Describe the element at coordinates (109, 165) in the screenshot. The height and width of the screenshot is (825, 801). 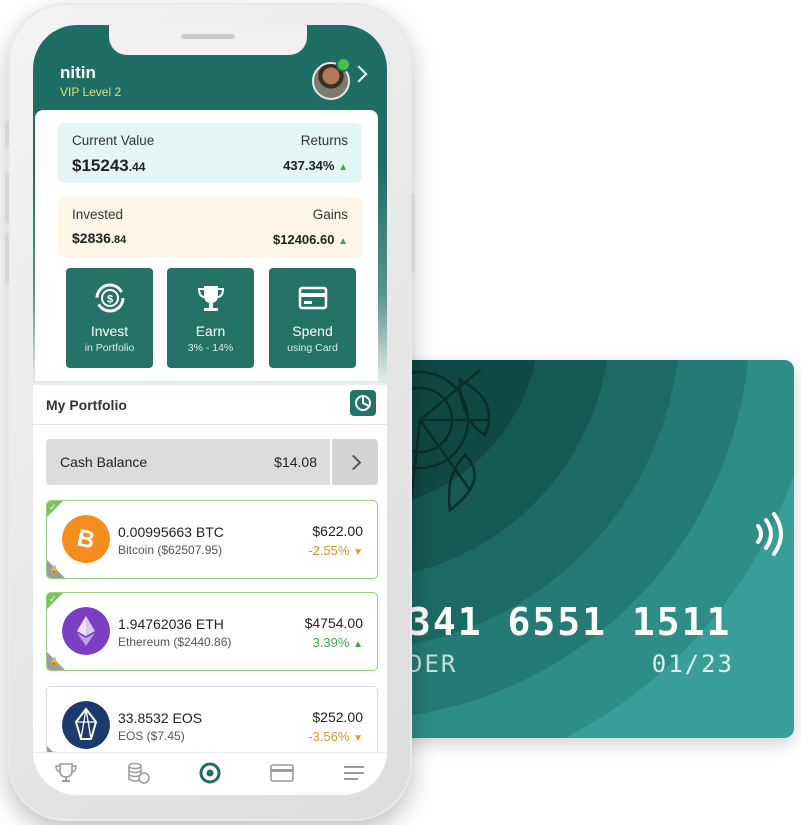
I see `current-value: $15243.44` at that location.